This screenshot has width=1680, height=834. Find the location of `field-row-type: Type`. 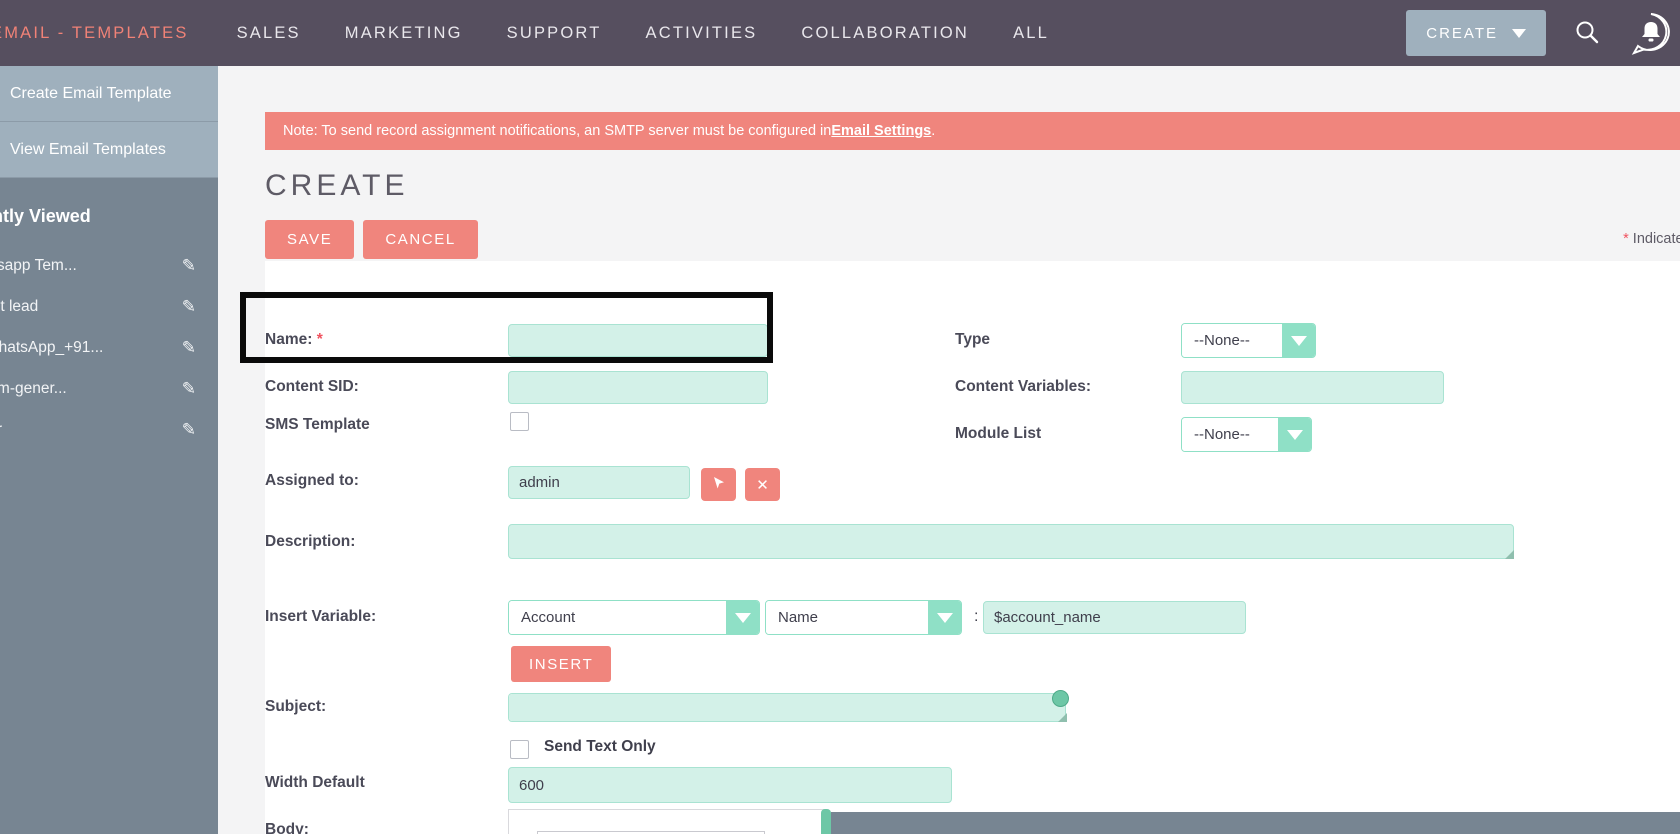

field-row-type: Type is located at coordinates (972, 340).